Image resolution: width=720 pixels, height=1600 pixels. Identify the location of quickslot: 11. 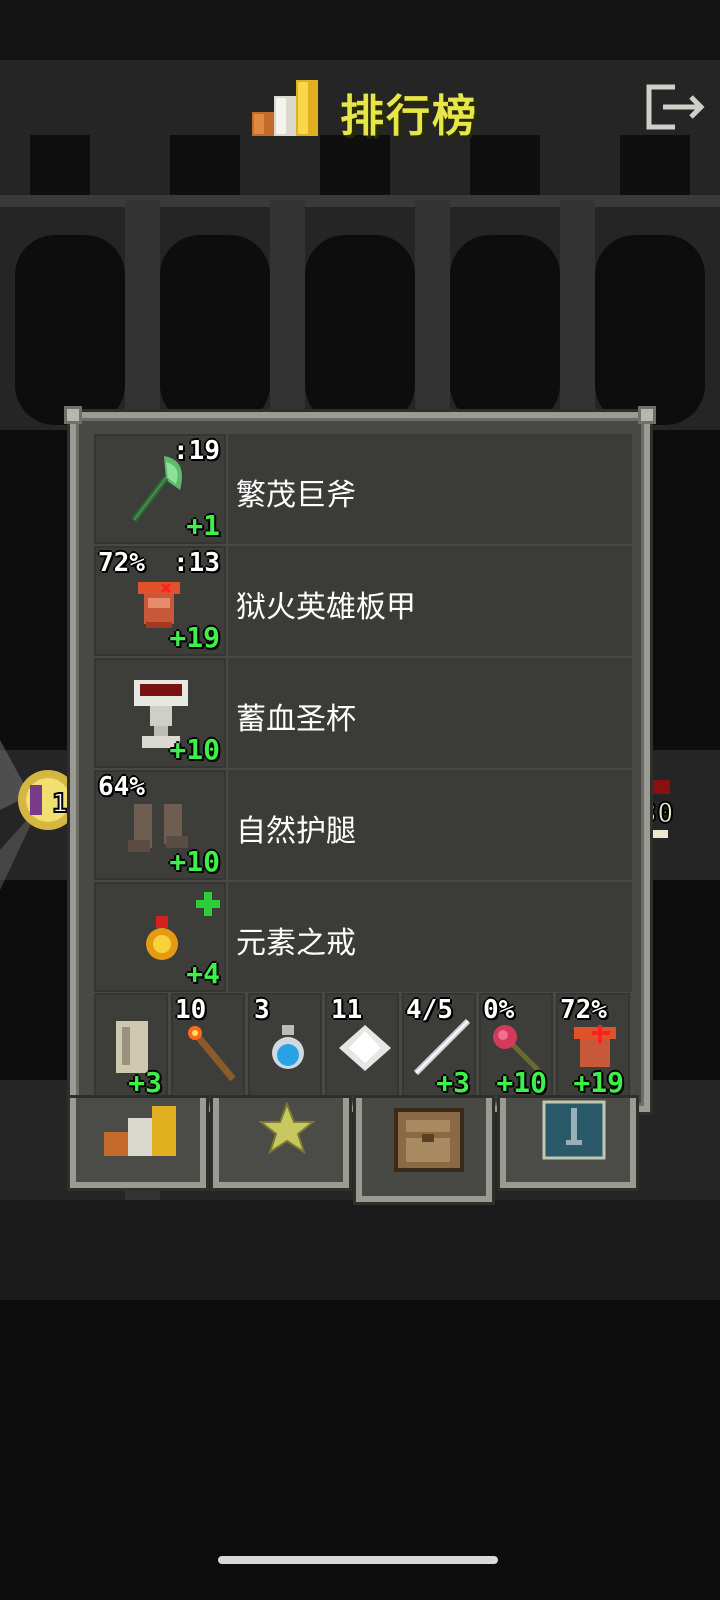
(362, 1047).